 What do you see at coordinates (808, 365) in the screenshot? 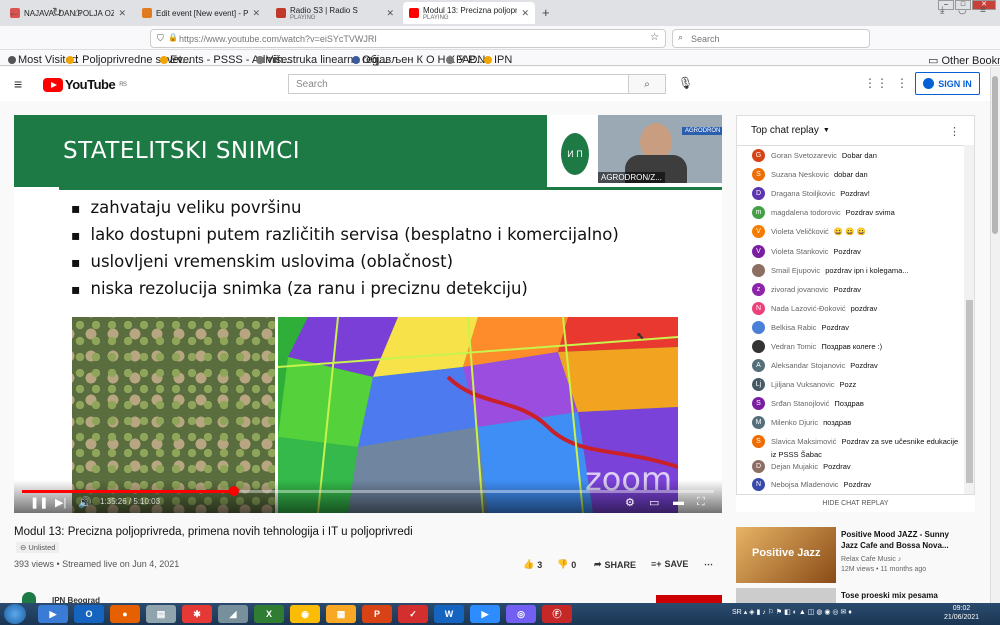
I see `chat-author: Aleksandar Stojanovic` at bounding box center [808, 365].